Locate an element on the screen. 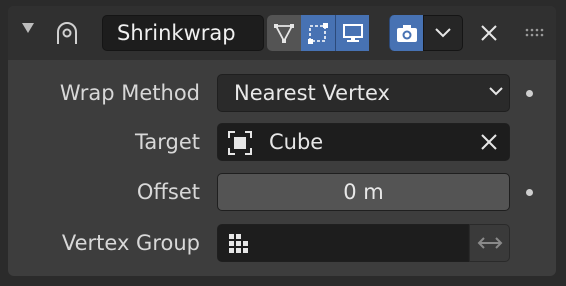 Image resolution: width=566 pixels, height=286 pixels. close-icon is located at coordinates (489, 33).